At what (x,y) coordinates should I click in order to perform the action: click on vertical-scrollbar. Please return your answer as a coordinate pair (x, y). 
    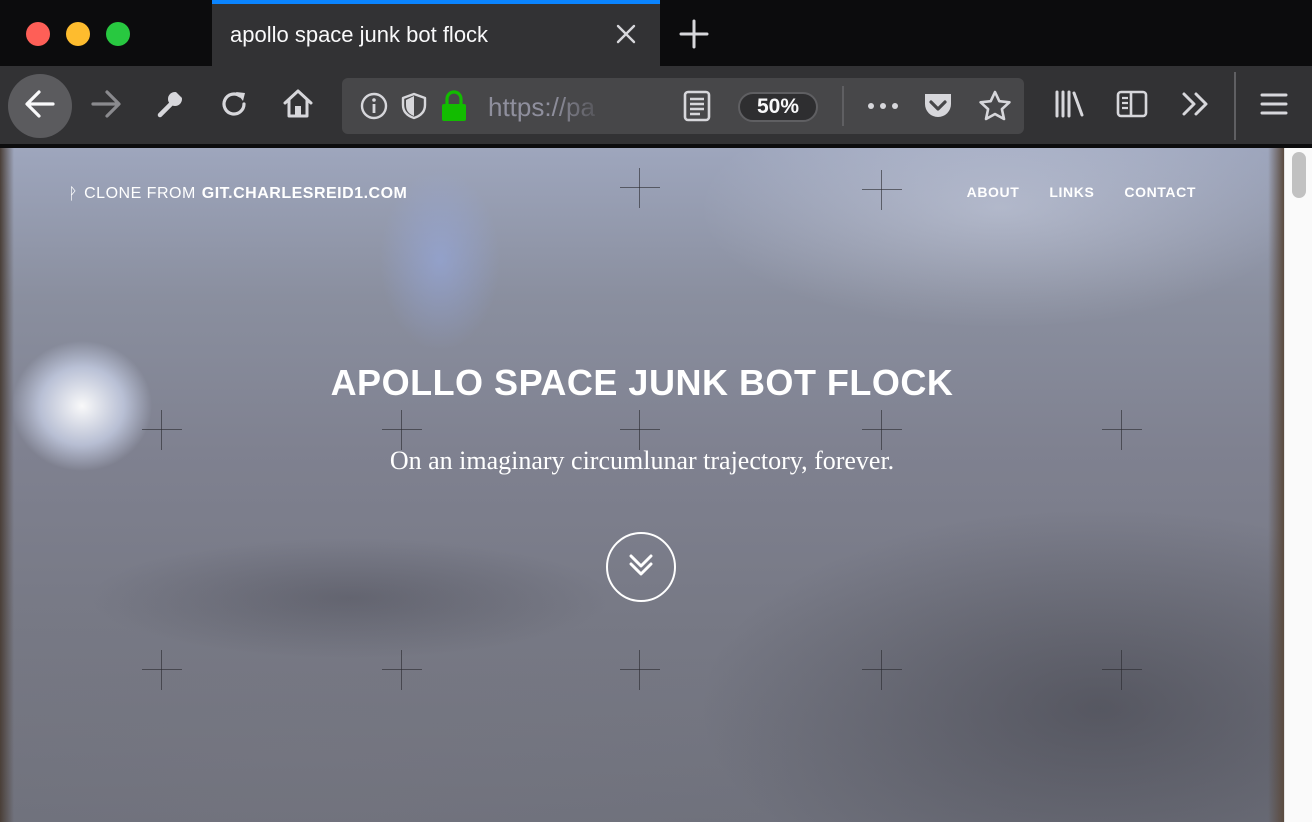
    Looking at the image, I should click on (1298, 485).